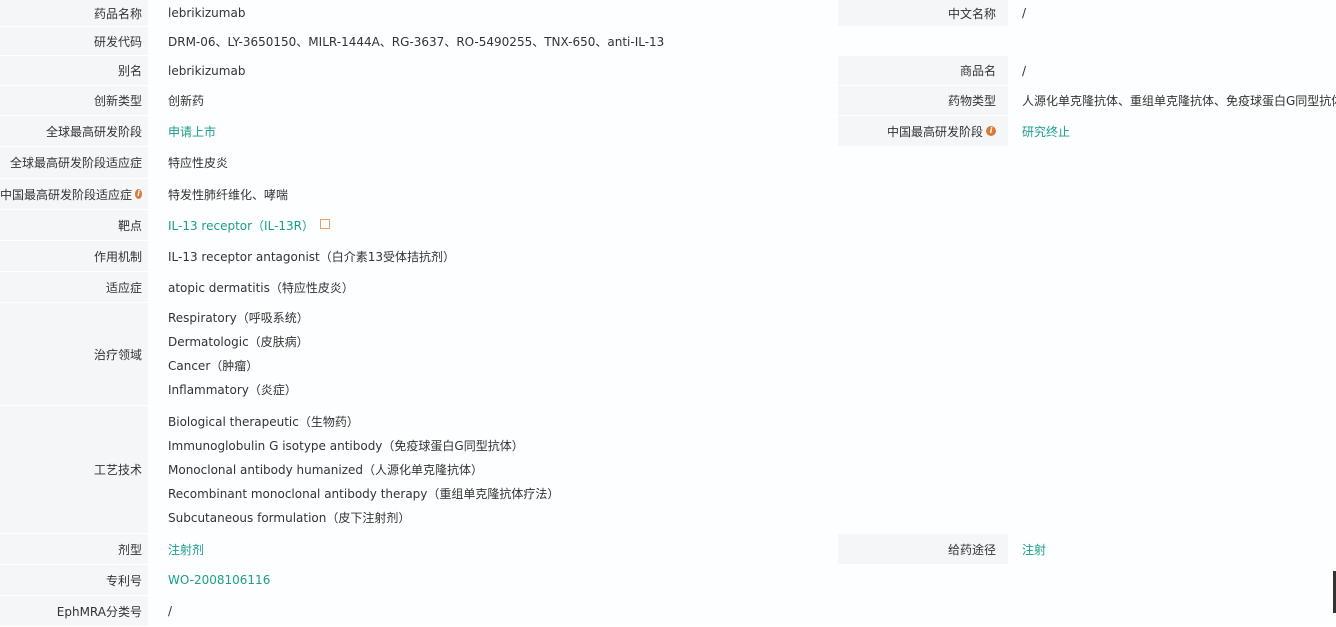 The width and height of the screenshot is (1336, 627). I want to click on value-drug-name: lebrikizumab, so click(488, 13).